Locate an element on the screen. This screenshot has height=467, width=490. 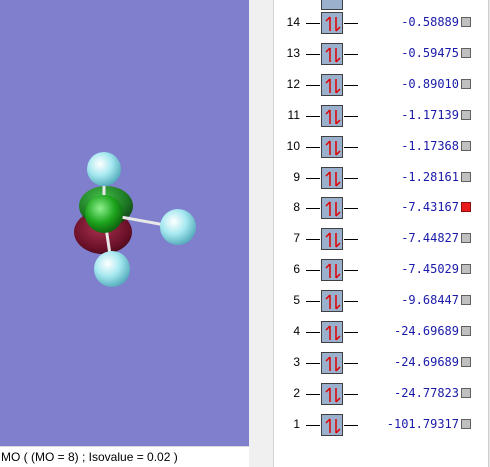
mo-row: 2 -24.77823 is located at coordinates (380, 394).